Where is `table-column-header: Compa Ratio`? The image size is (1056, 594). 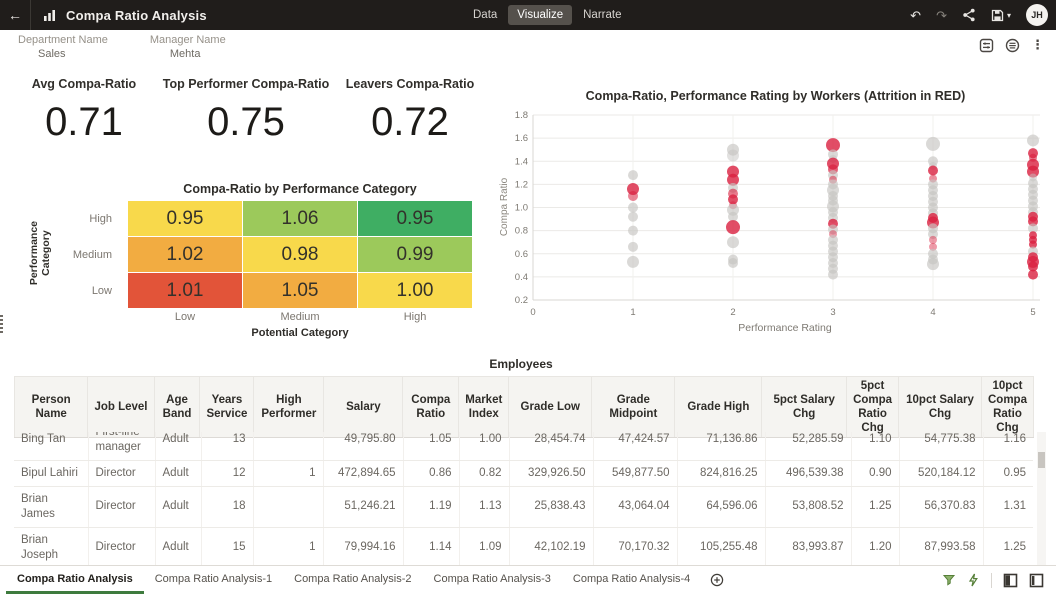 table-column-header: Compa Ratio is located at coordinates (431, 407).